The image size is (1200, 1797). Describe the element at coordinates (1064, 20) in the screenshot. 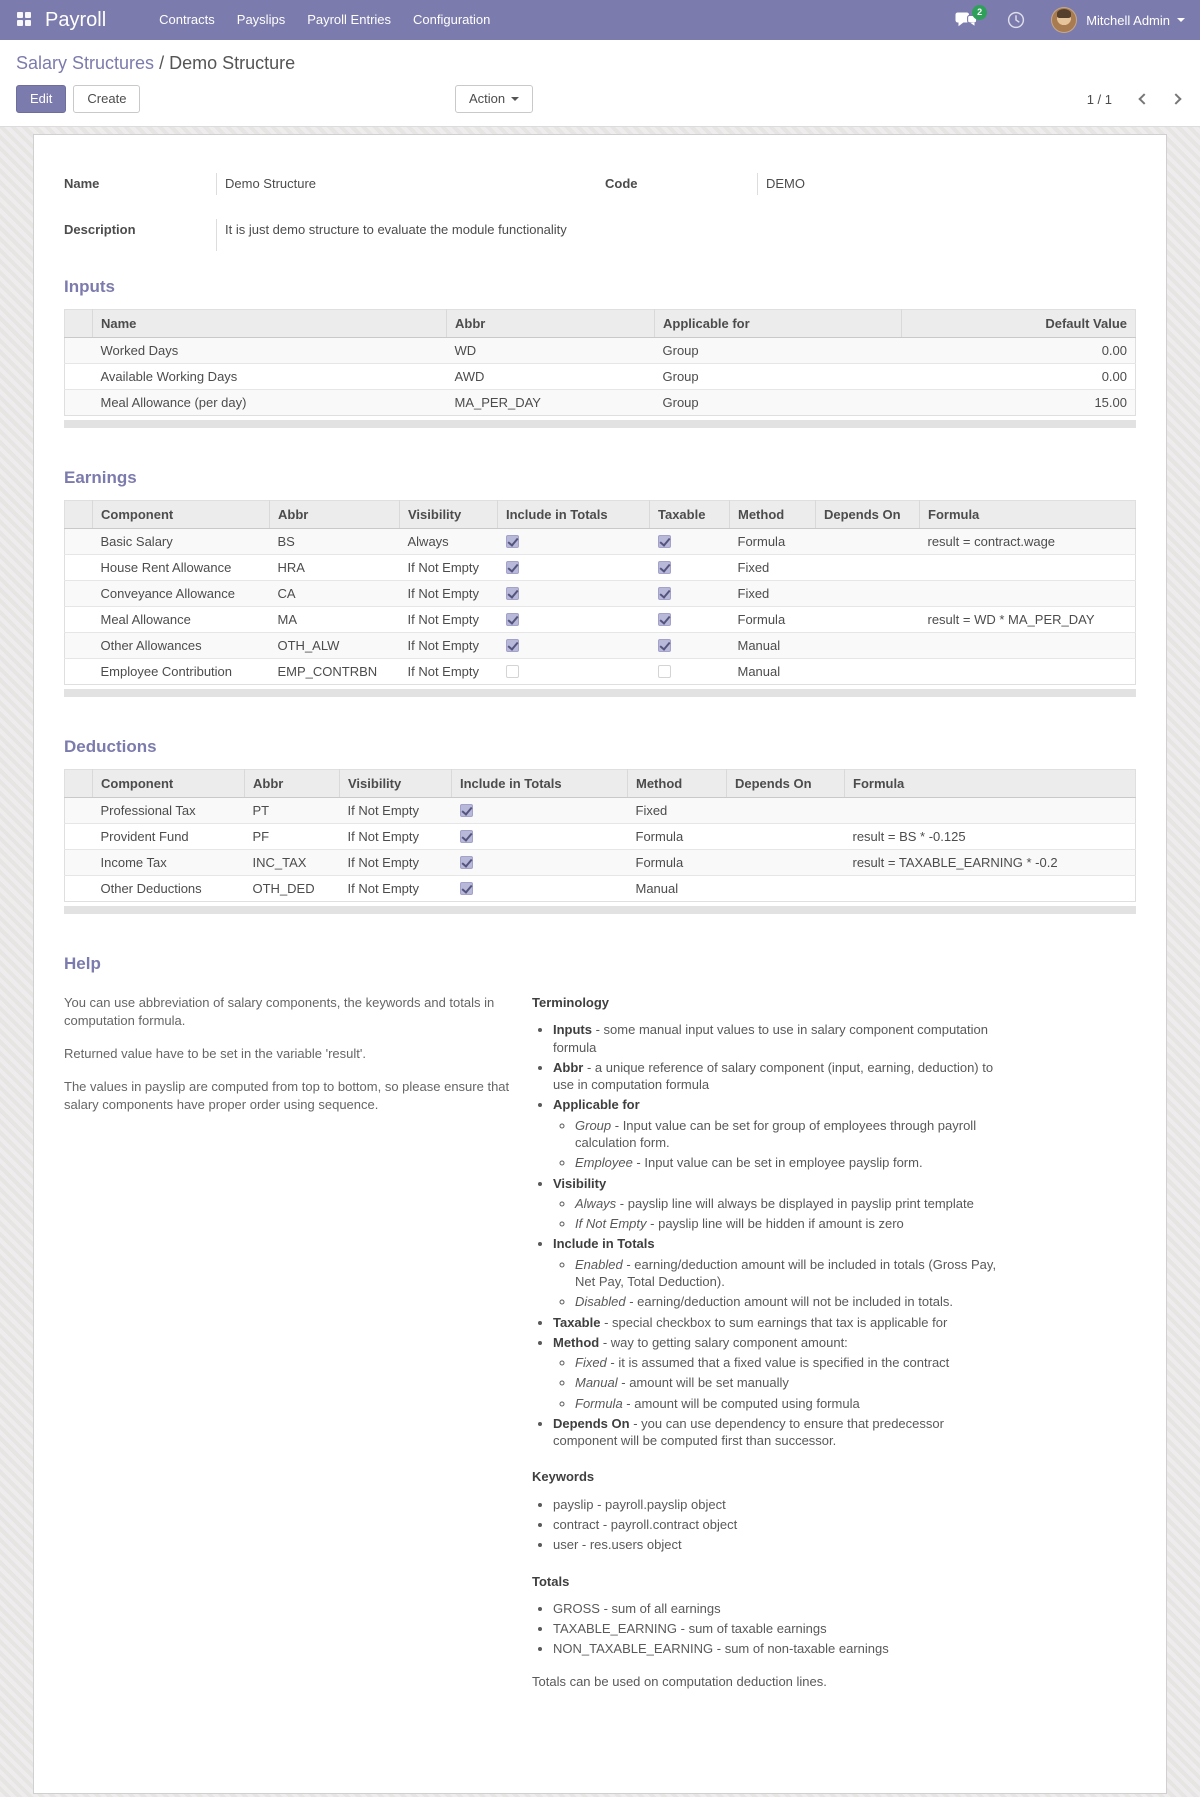

I see `avatar` at that location.